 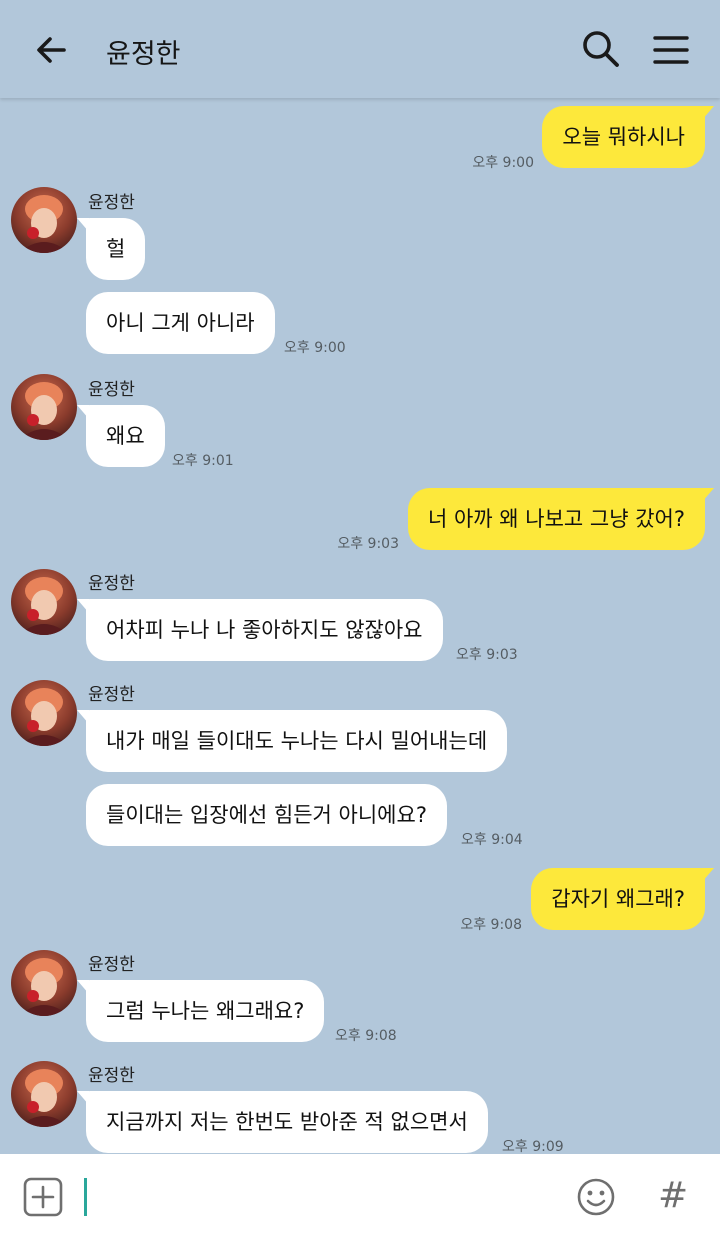 I want to click on message-bubble-received: 어차피 누나 나 좋아하지도 않잖아요, so click(x=260, y=630).